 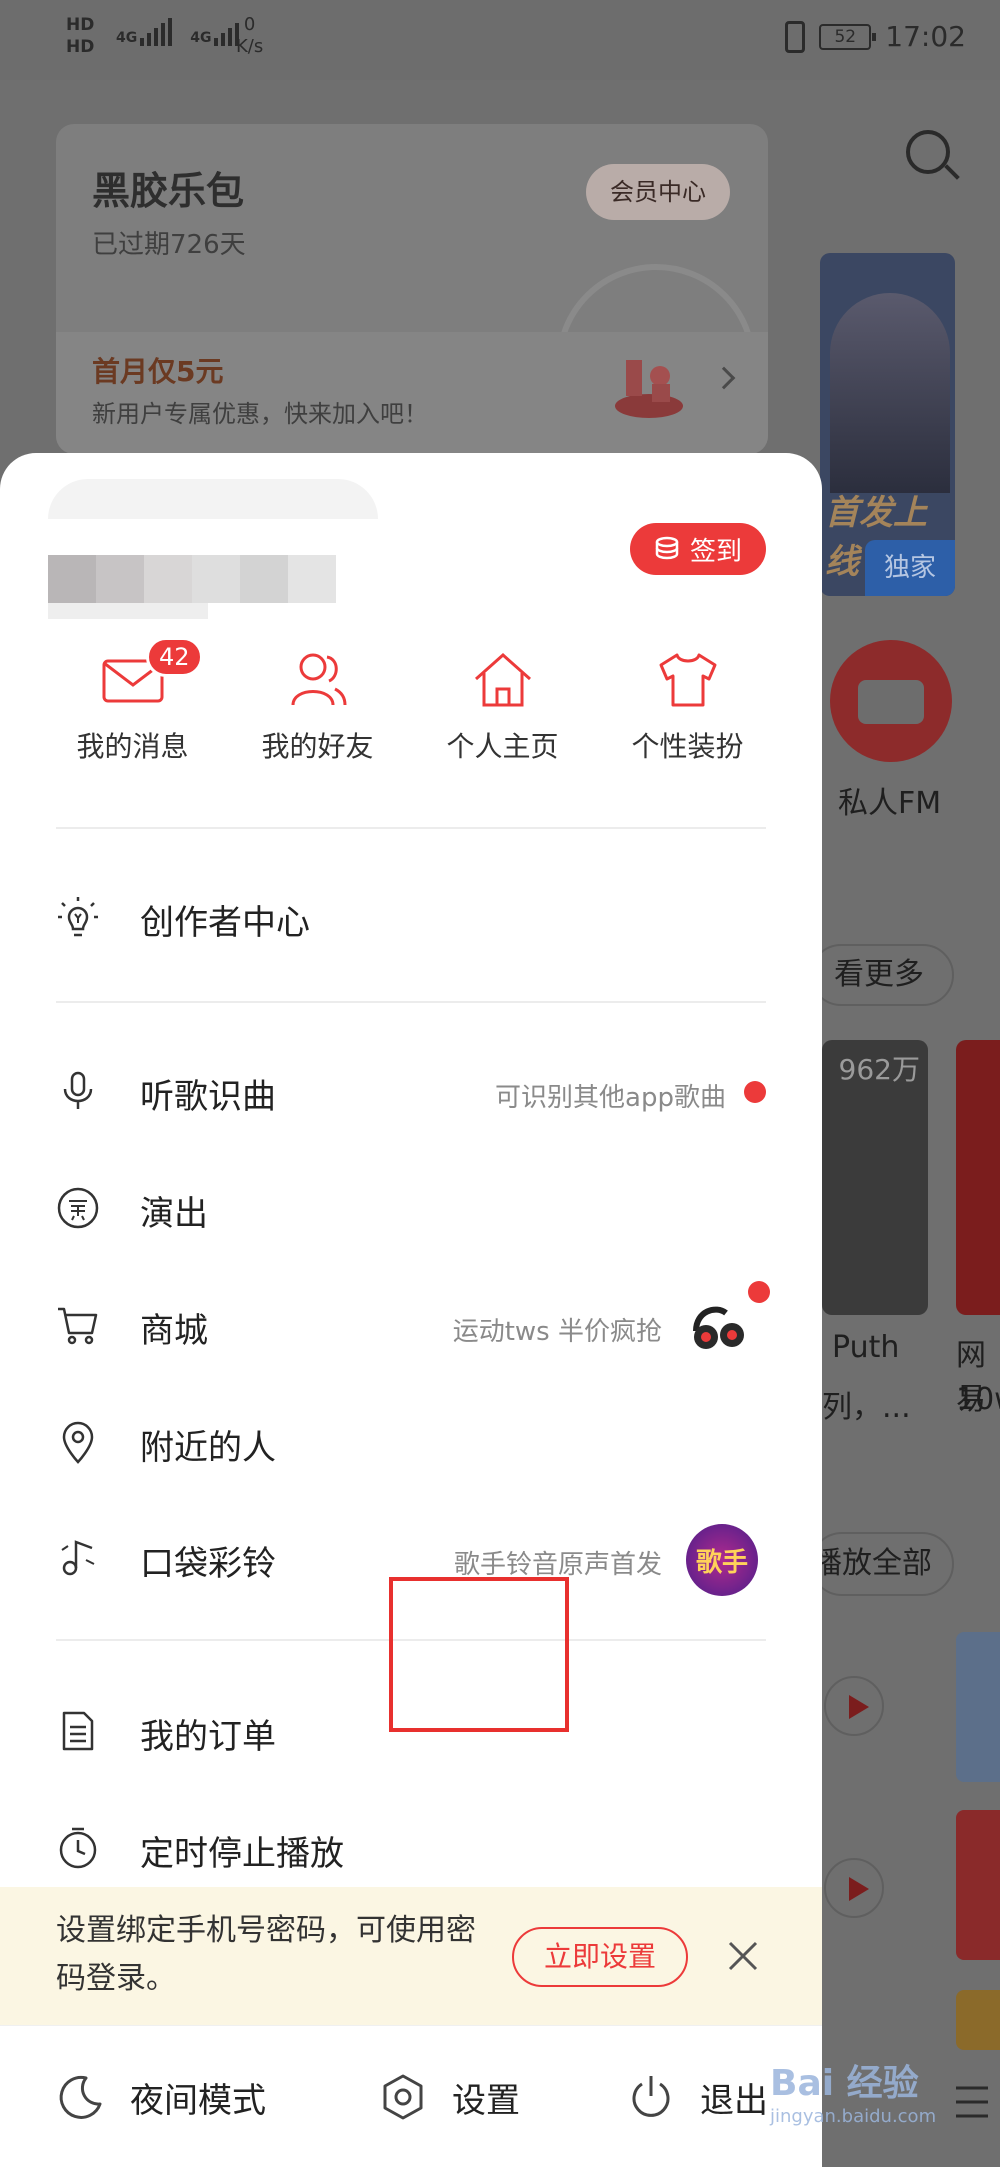 I want to click on power-icon, so click(x=651, y=2096).